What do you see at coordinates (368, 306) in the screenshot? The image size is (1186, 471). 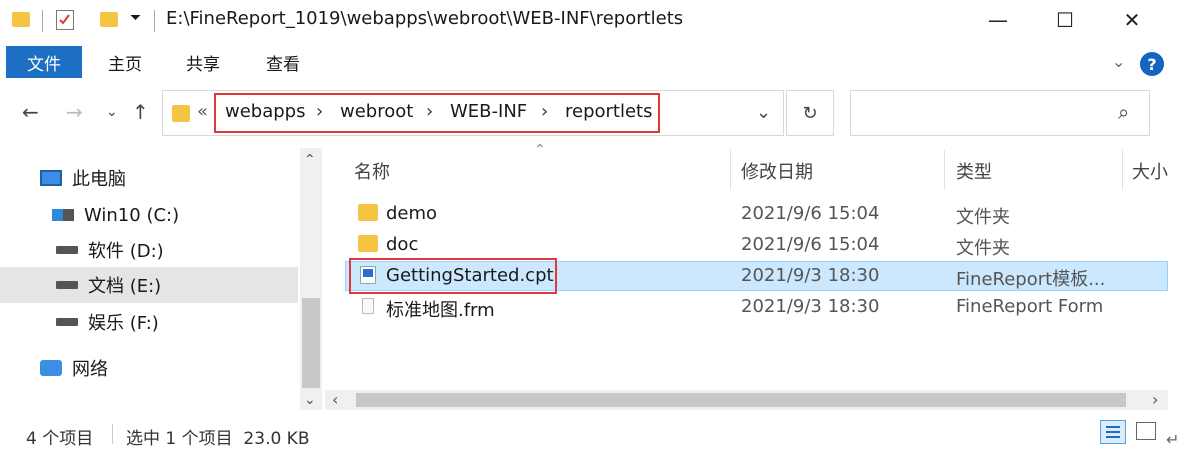 I see `frm-file-icon` at bounding box center [368, 306].